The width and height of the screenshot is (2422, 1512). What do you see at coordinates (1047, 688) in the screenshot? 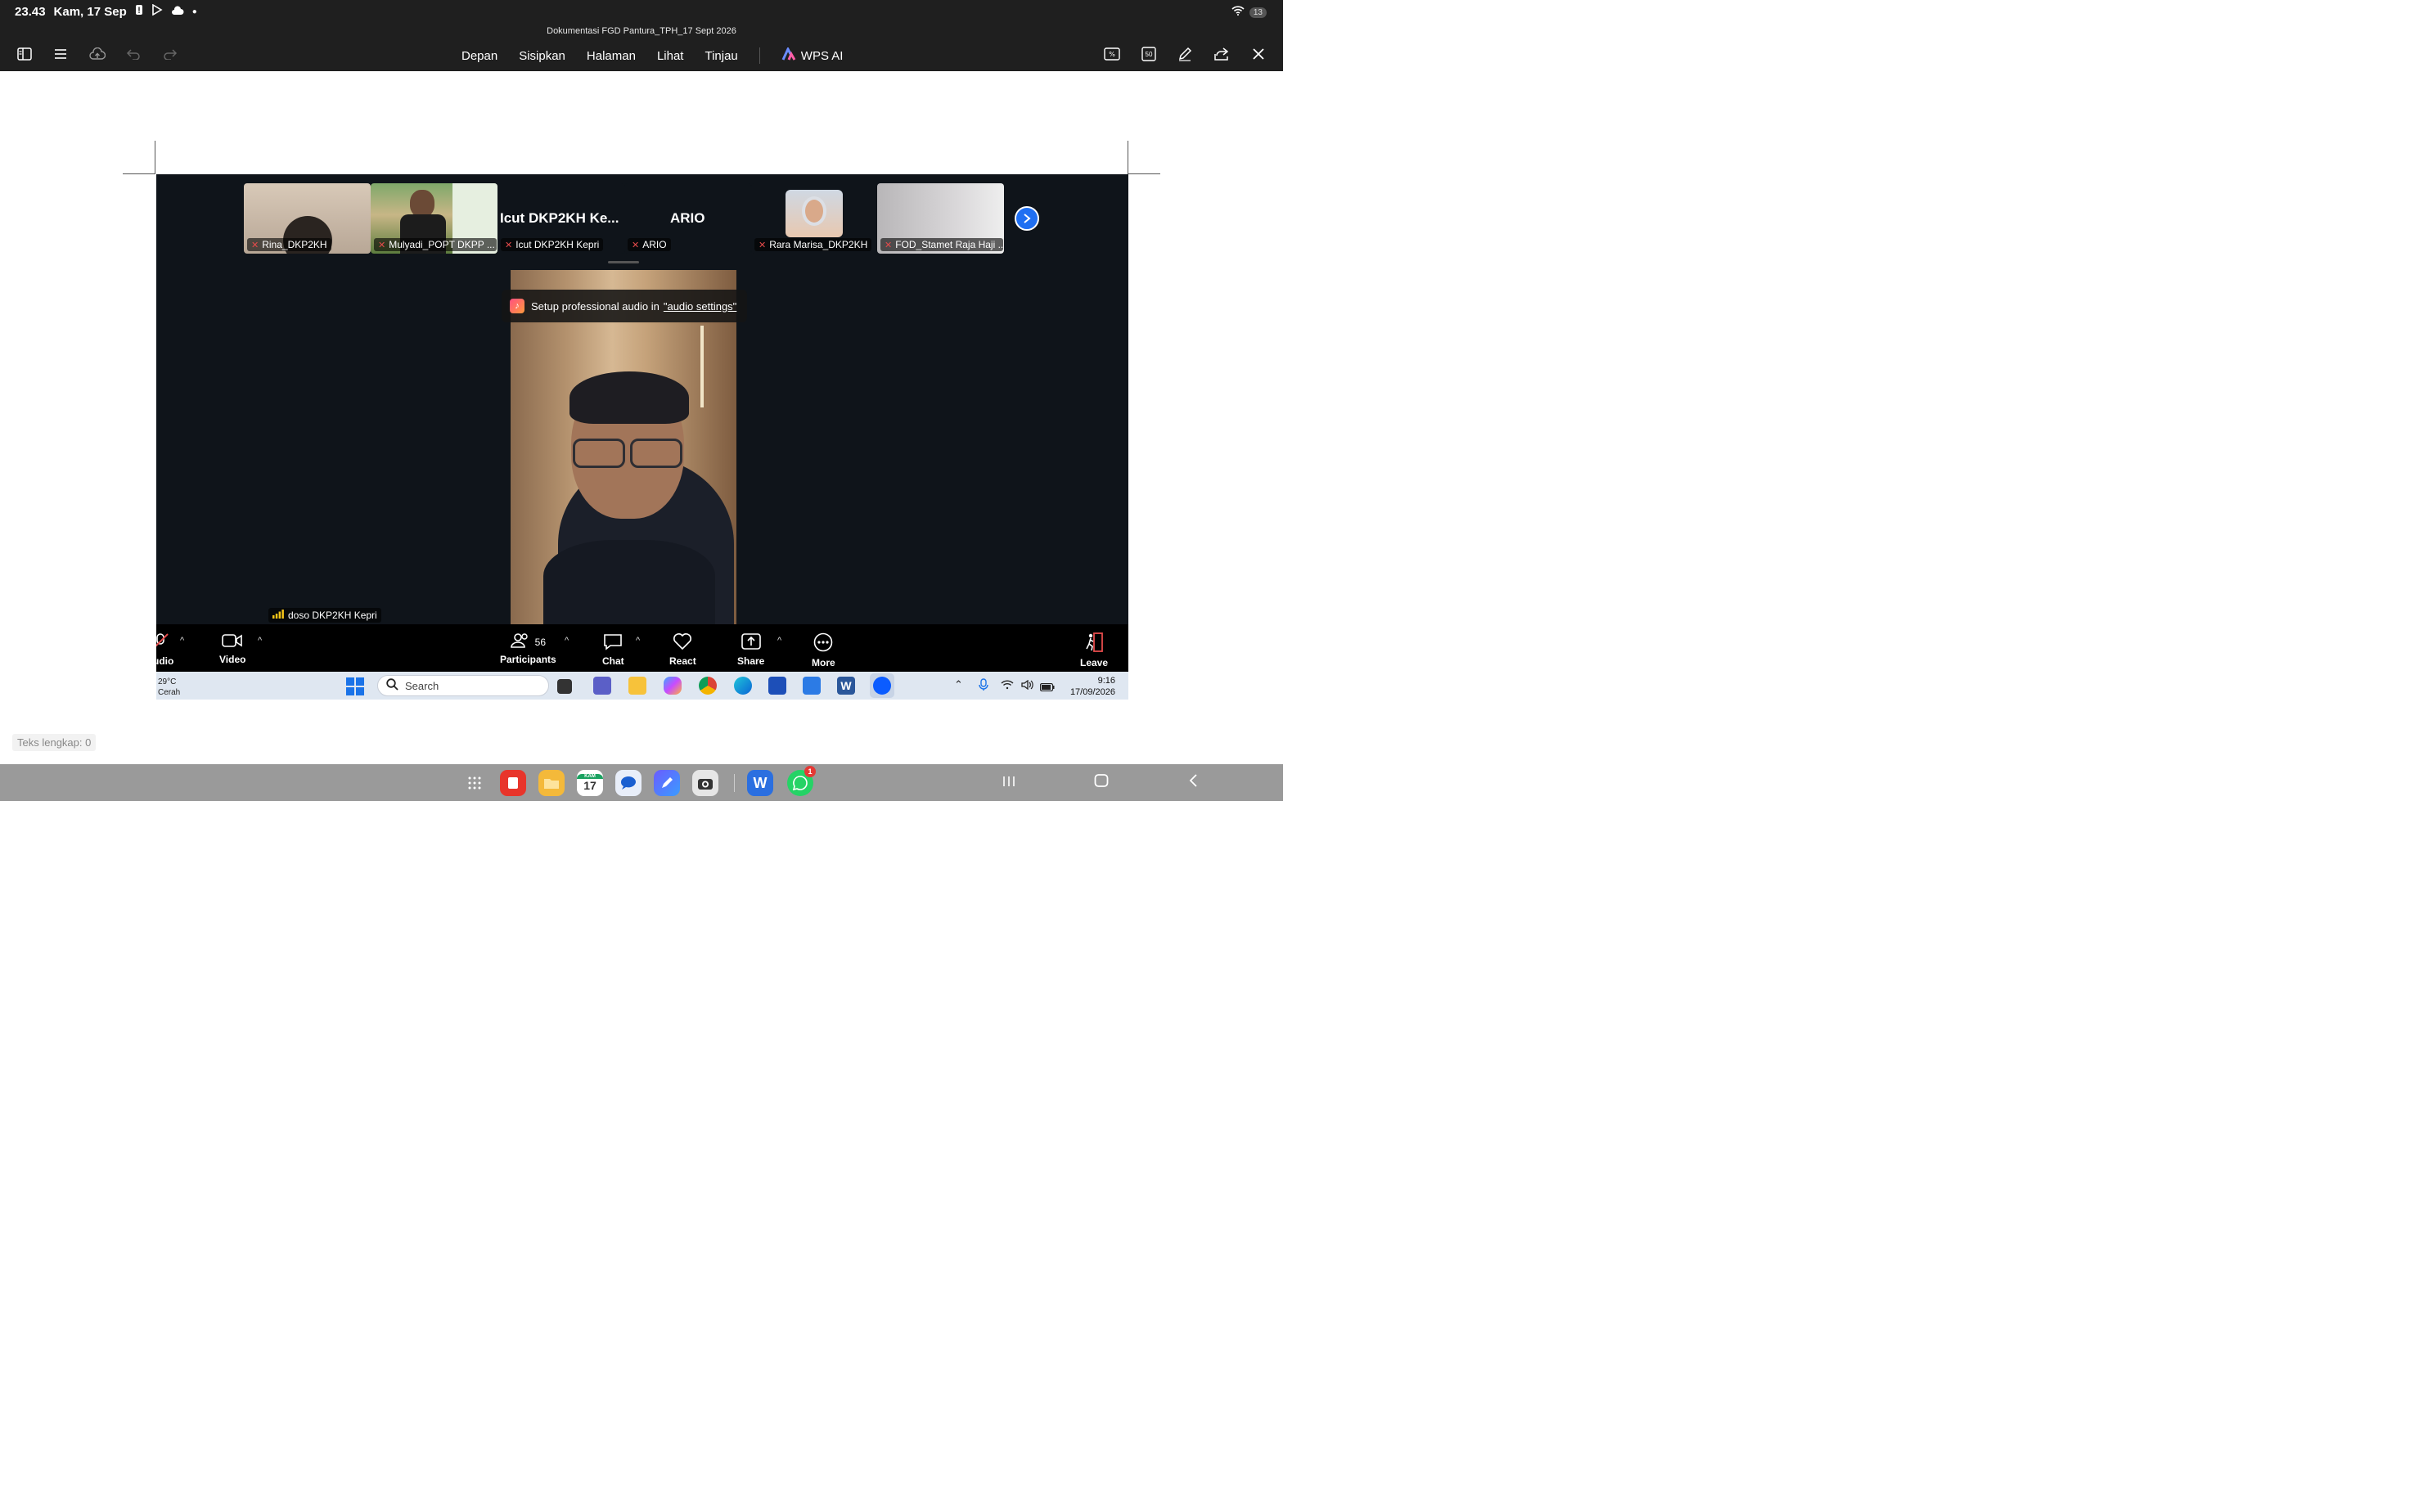
I see `battery-tray-icon` at bounding box center [1047, 688].